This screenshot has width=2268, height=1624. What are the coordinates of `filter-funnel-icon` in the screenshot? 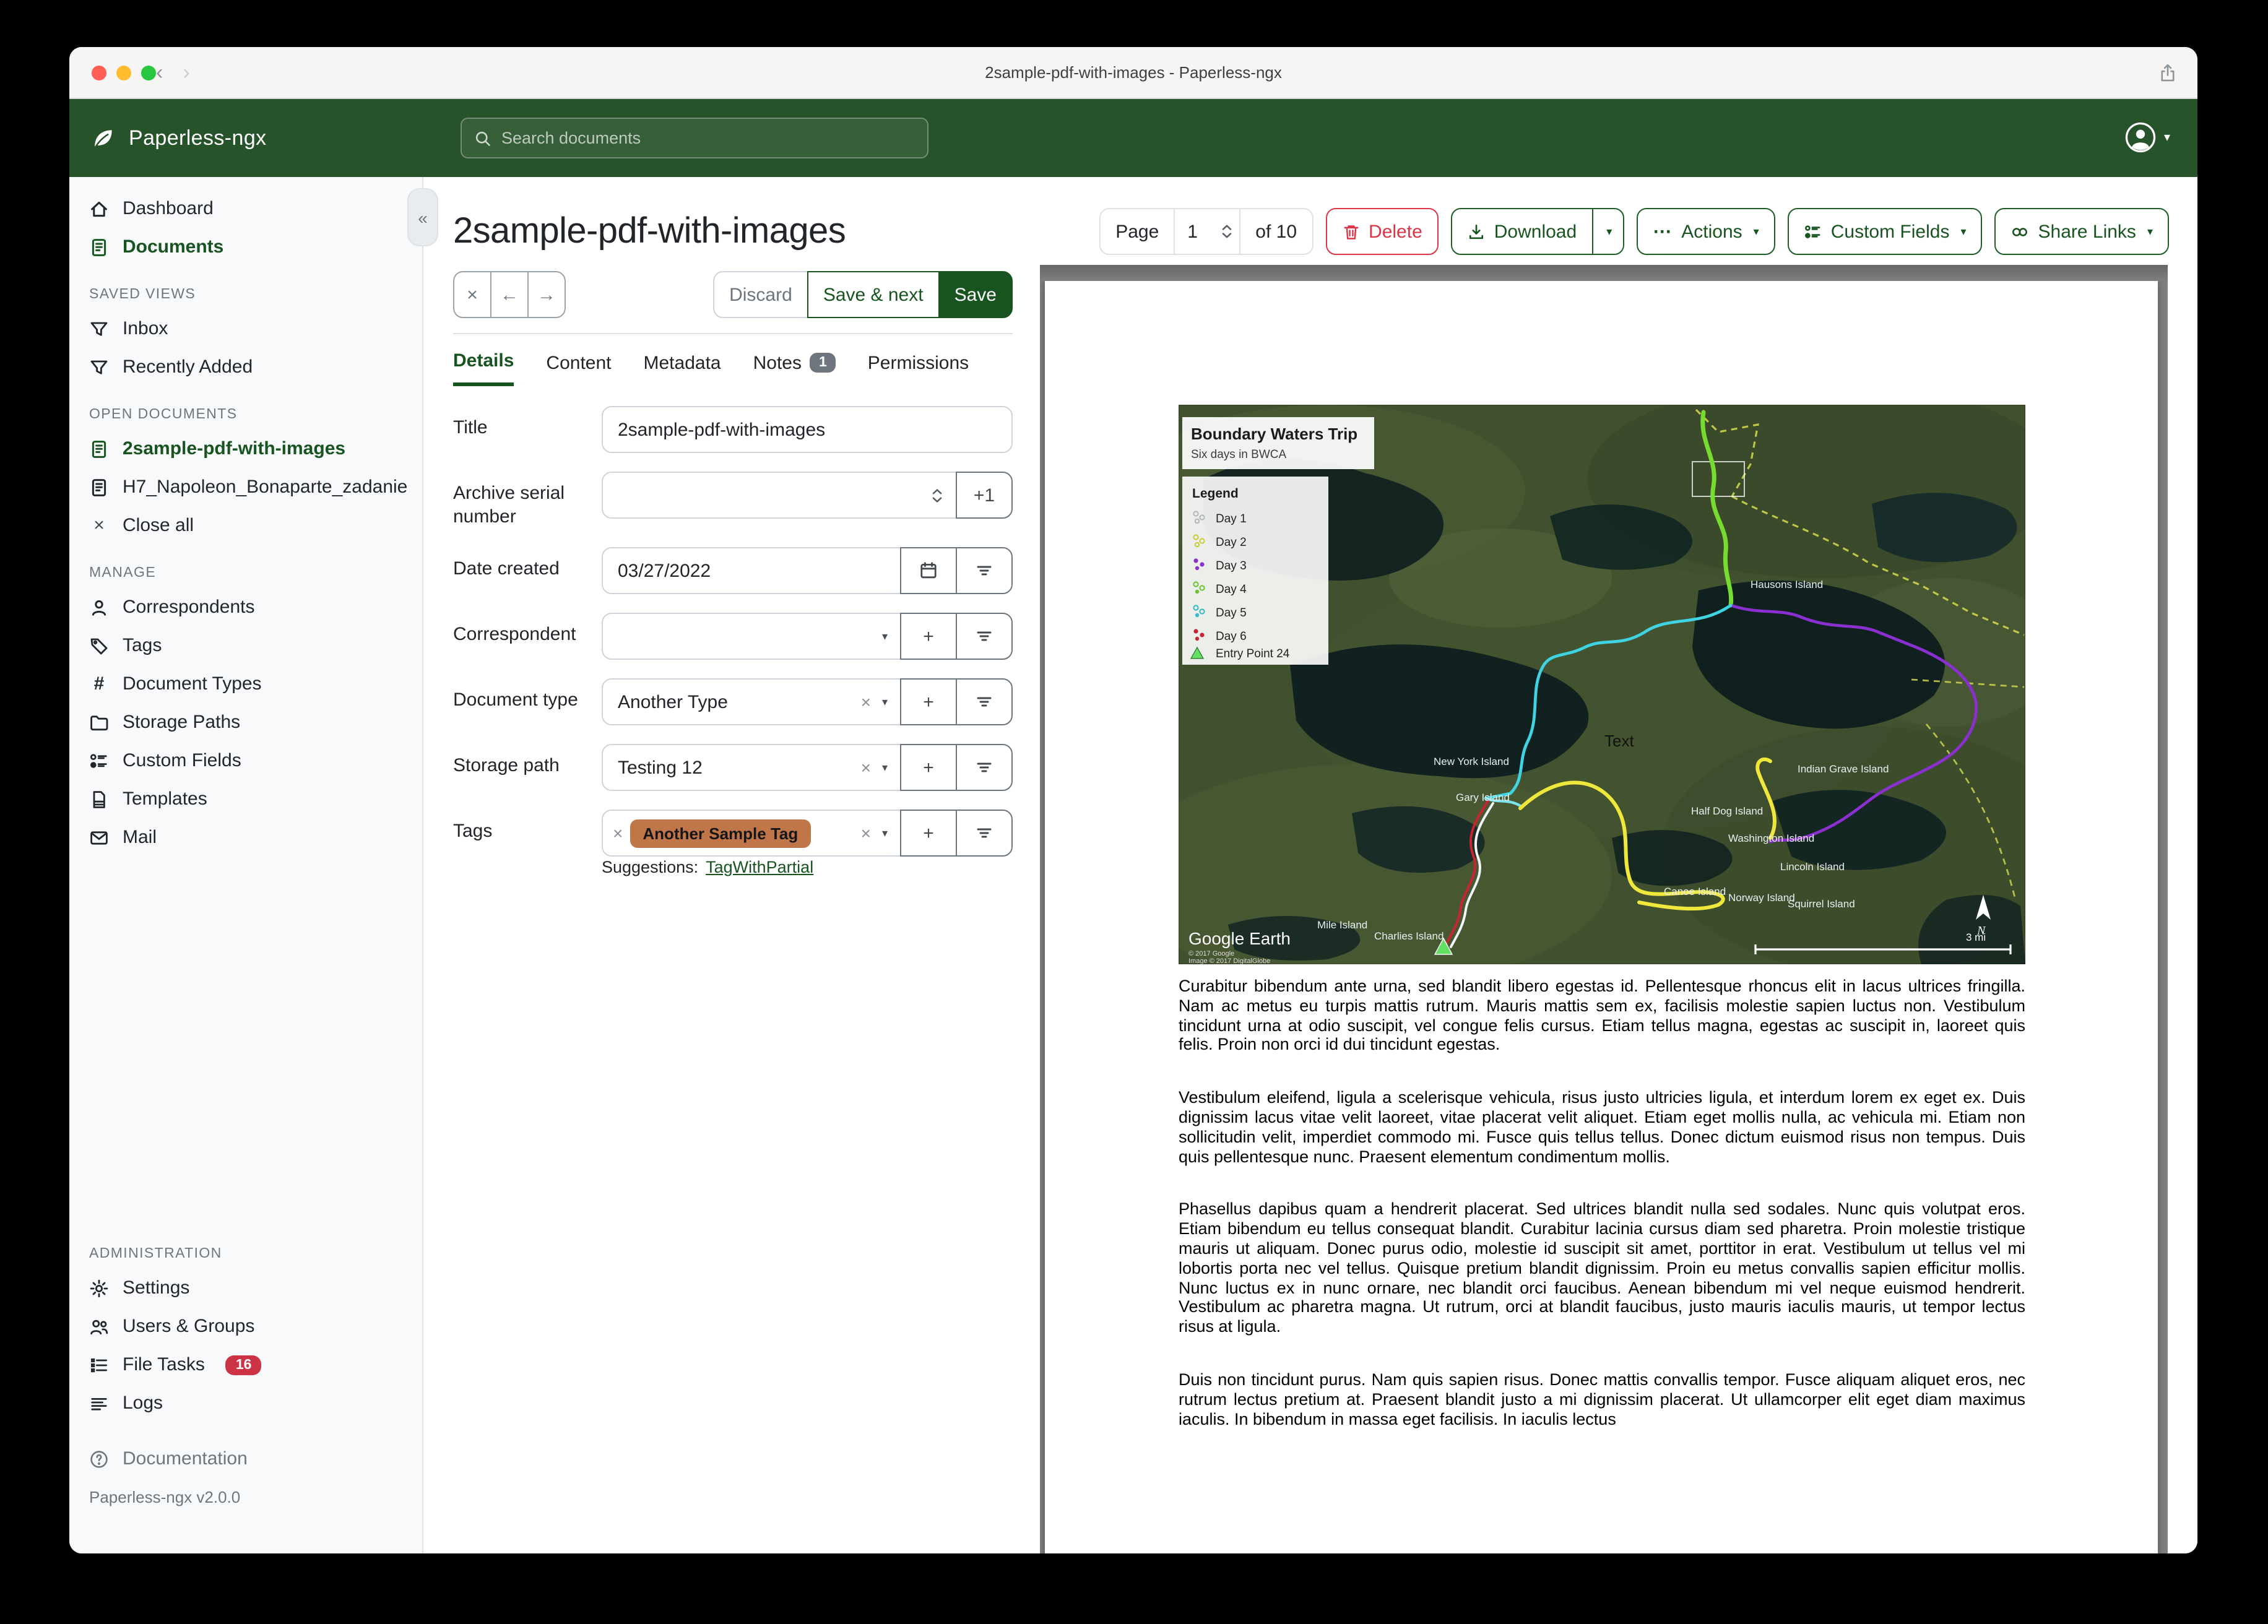 It's located at (99, 329).